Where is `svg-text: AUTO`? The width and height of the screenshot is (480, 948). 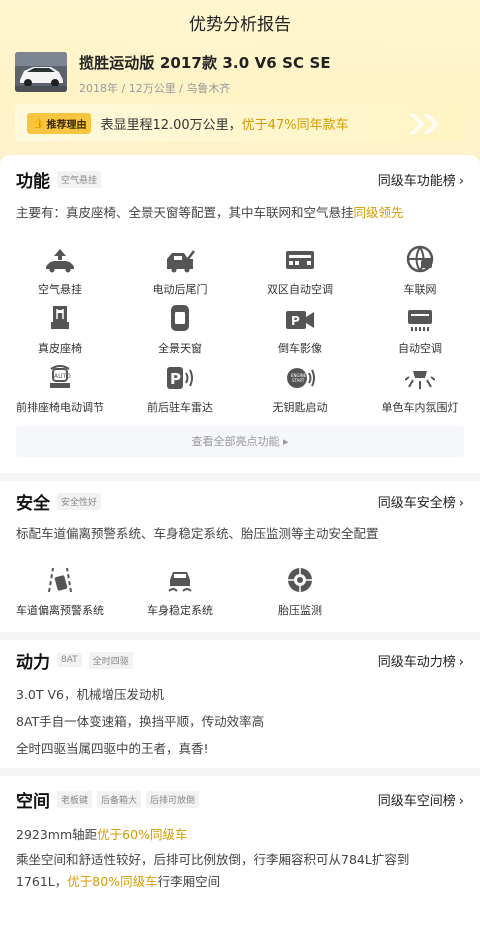 svg-text: AUTO is located at coordinates (62, 376).